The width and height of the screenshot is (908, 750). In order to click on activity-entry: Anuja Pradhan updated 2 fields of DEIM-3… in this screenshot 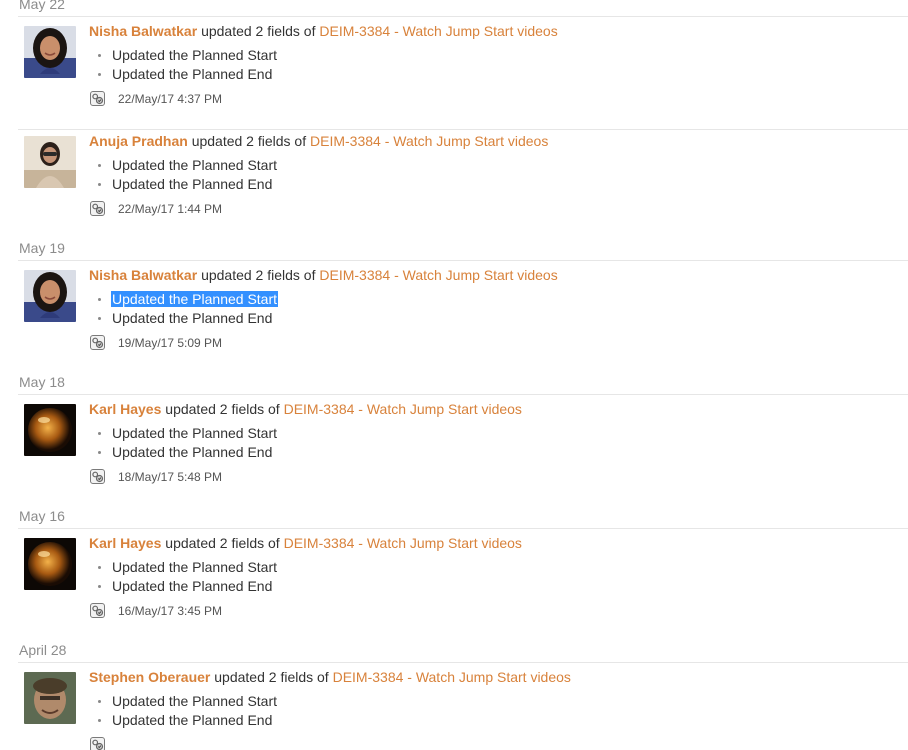, I will do `click(463, 185)`.